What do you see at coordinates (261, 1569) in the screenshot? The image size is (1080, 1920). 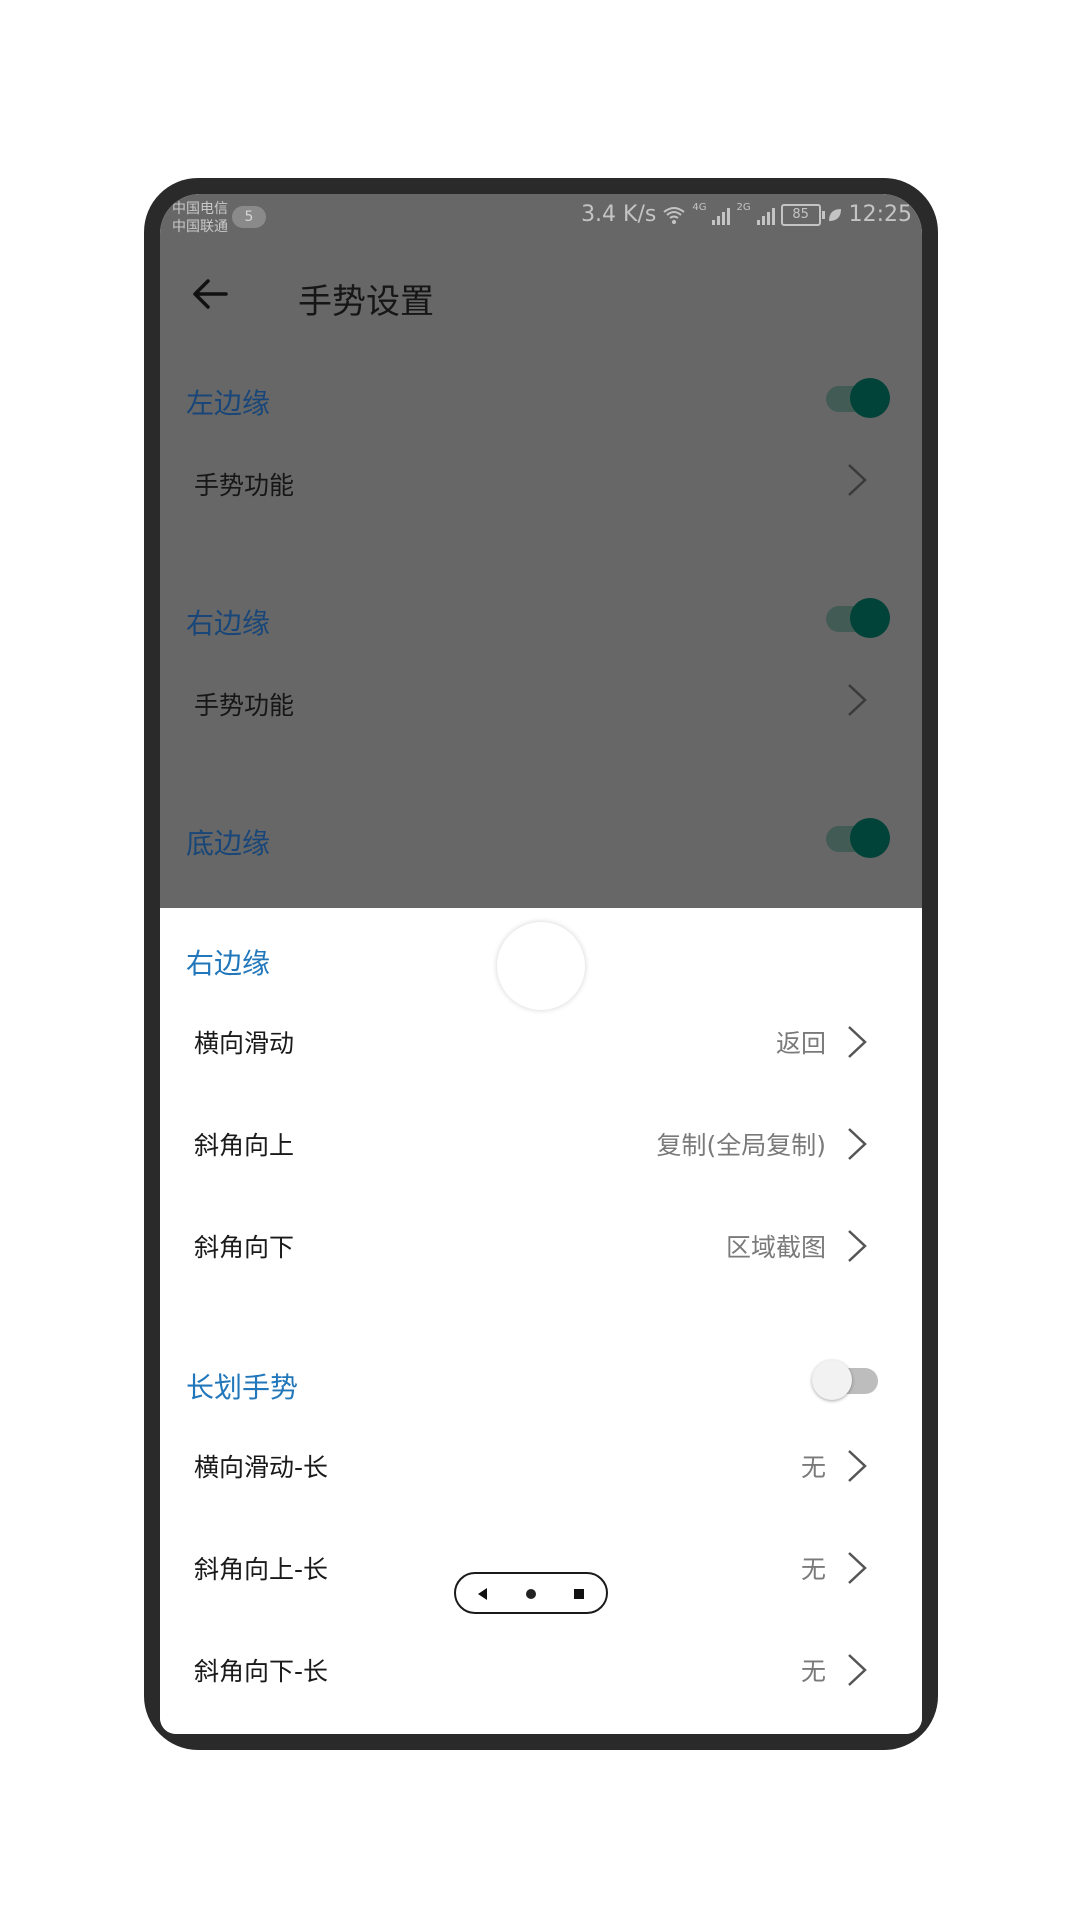 I see `item-label: 斜角向上-长` at bounding box center [261, 1569].